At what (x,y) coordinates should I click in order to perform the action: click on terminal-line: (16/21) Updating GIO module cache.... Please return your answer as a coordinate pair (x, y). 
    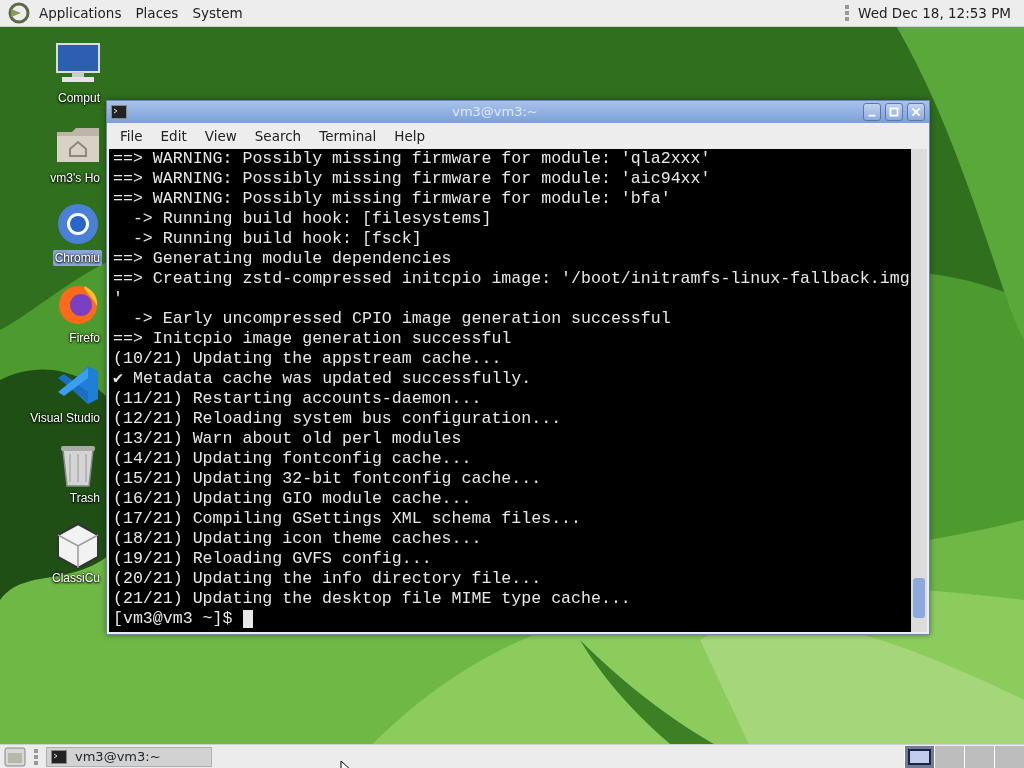
    Looking at the image, I should click on (293, 499).